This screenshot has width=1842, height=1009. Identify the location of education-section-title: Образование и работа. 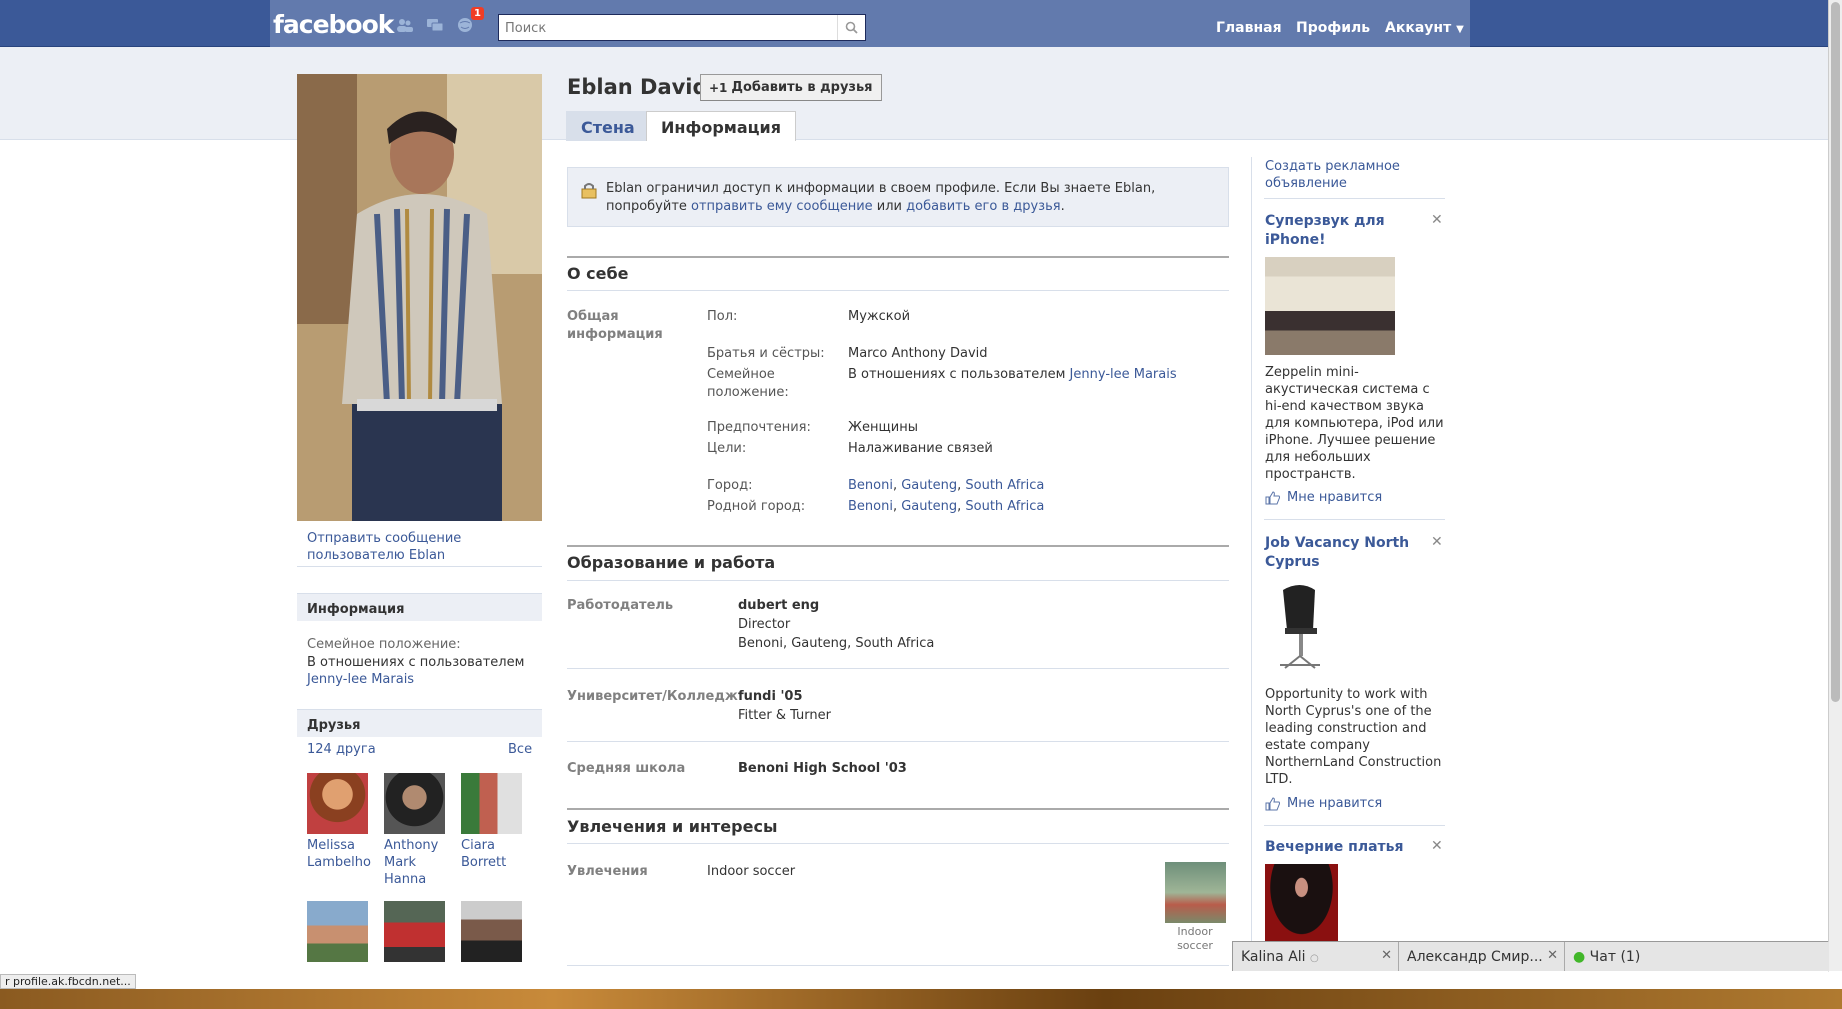
(671, 562).